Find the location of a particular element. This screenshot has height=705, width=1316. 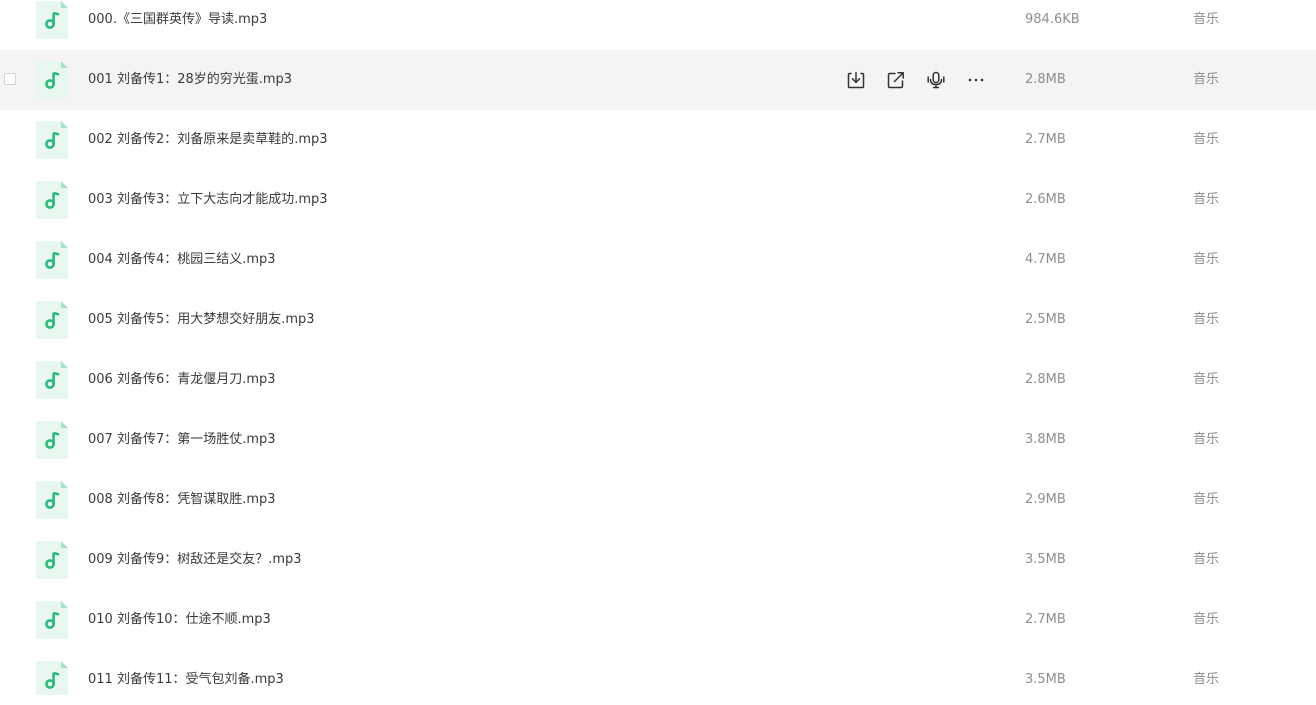

file-name: 009 刘备传9：树敌还是交友？.mp3 is located at coordinates (195, 560).